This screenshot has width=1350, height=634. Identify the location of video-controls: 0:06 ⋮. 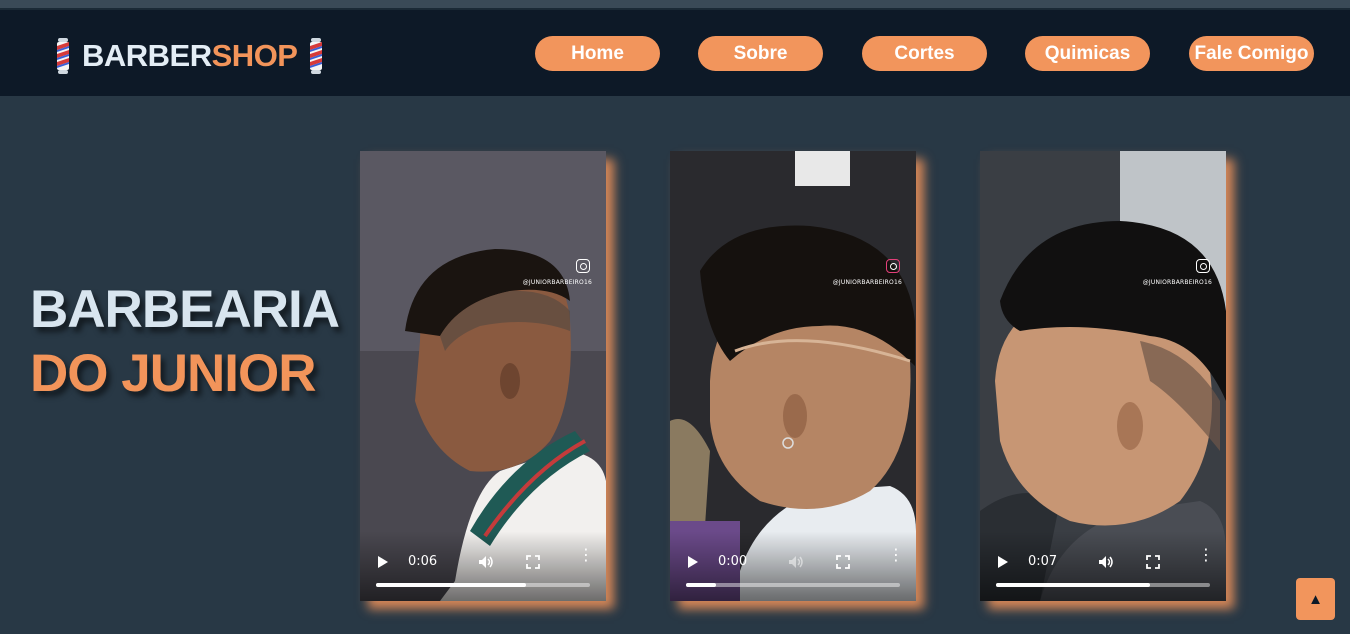
(483, 566).